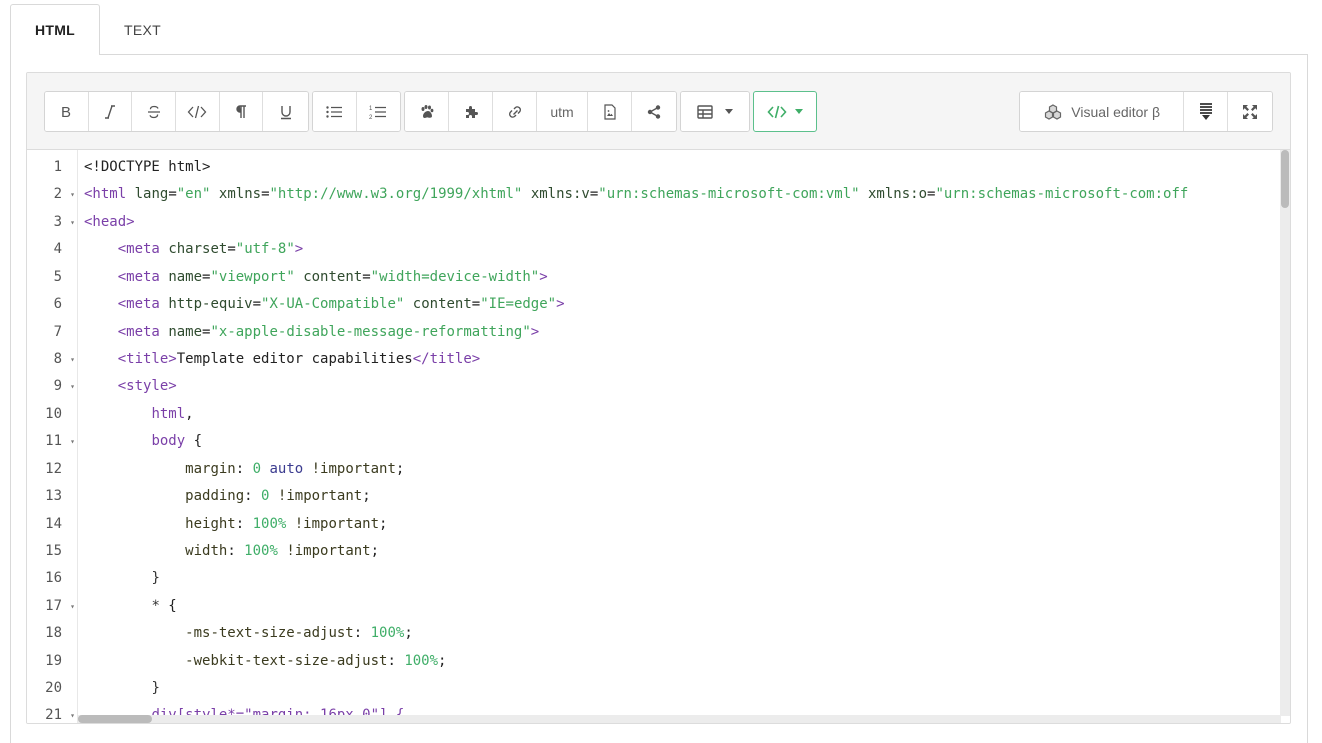 The height and width of the screenshot is (743, 1322). I want to click on link-button, so click(515, 111).